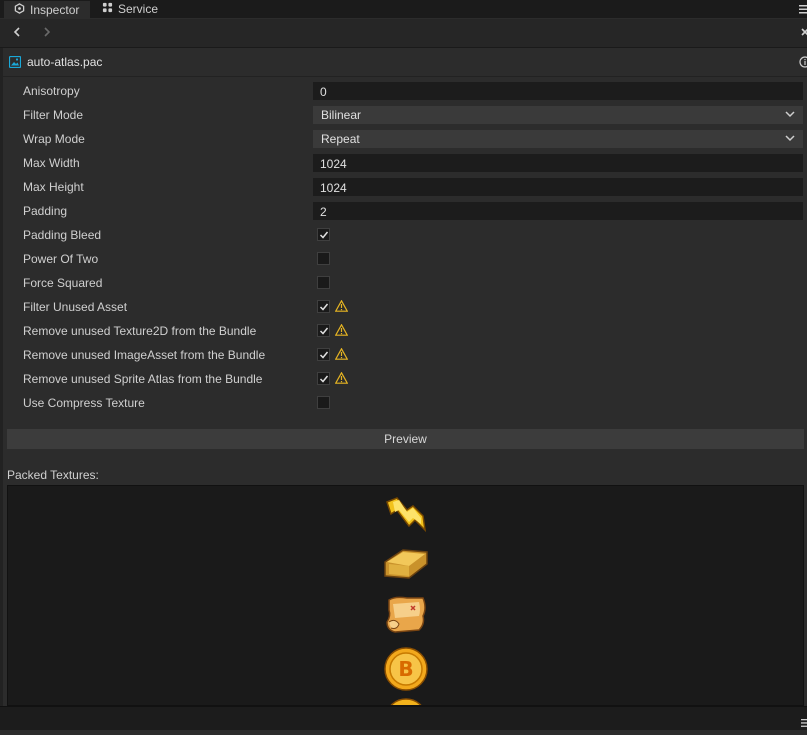 This screenshot has width=807, height=735. I want to click on tab-service: Service, so click(130, 9).